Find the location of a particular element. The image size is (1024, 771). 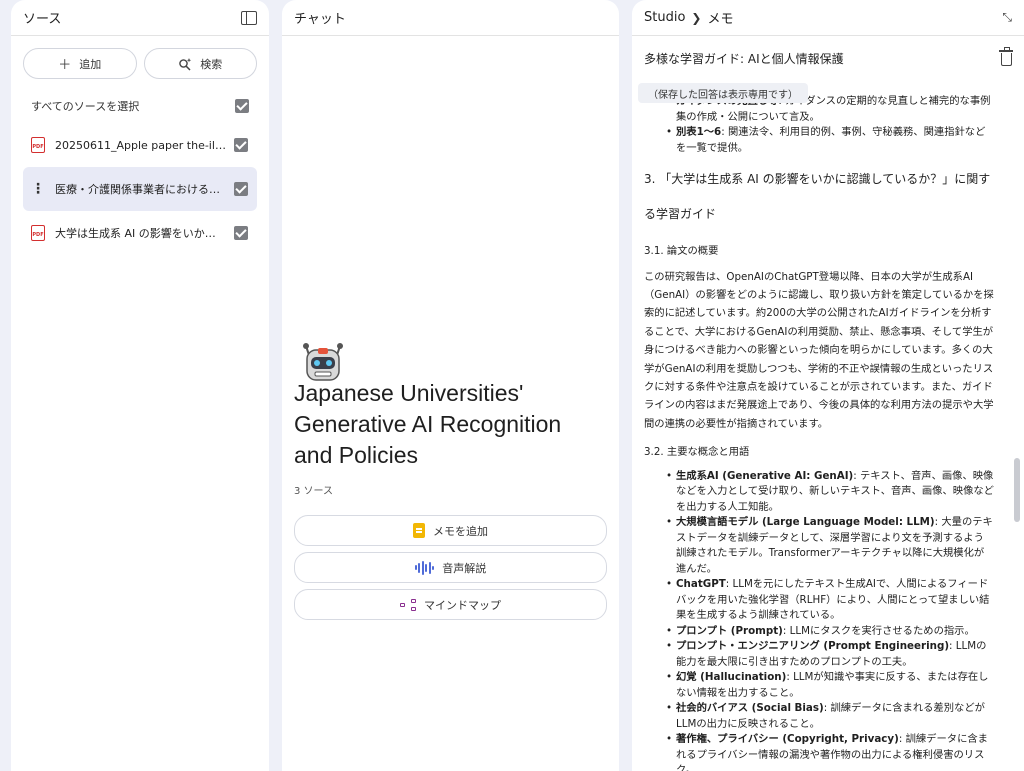

mind-map-button: マインドマップ is located at coordinates (450, 604).